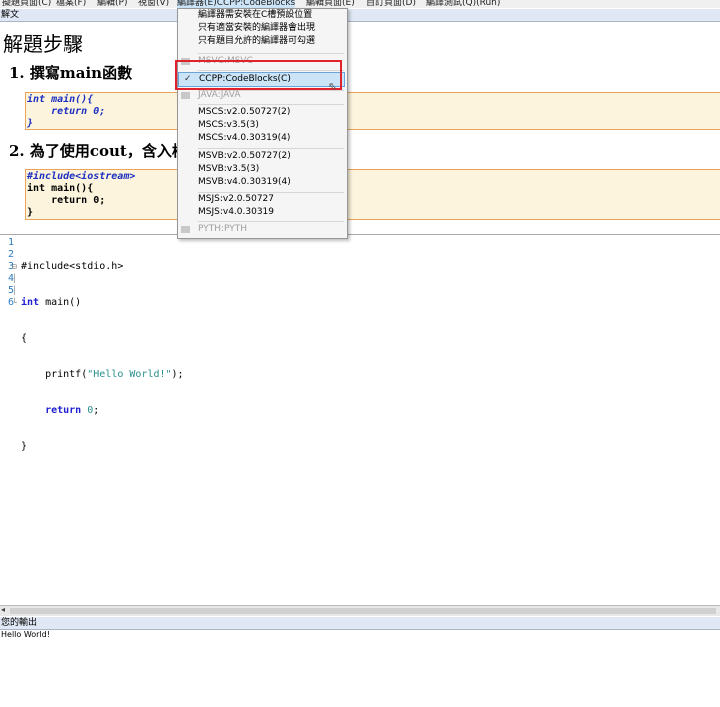 This screenshot has height=707, width=720. Describe the element at coordinates (60, 410) in the screenshot. I see `code-line-5: return 0;` at that location.